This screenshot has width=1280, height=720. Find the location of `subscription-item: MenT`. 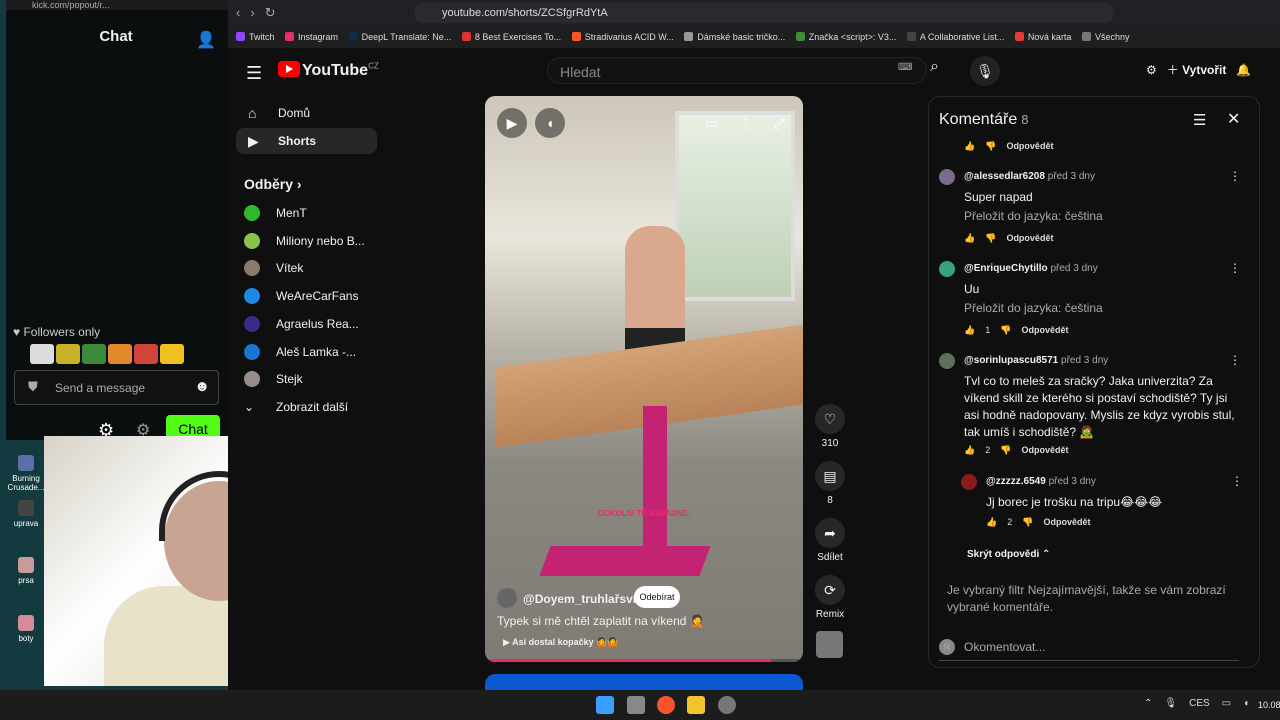

subscription-item: MenT is located at coordinates (309, 213).